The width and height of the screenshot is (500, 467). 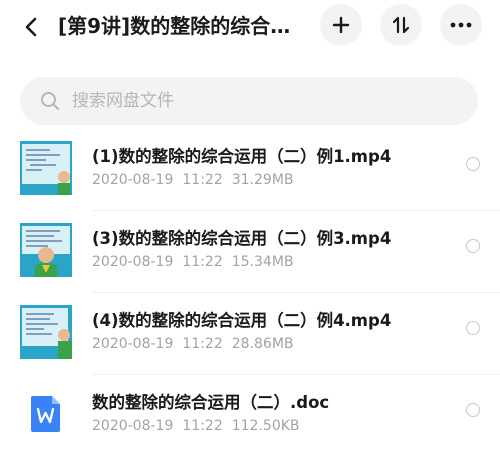 What do you see at coordinates (242, 156) in the screenshot?
I see `file-name: (1)数的整除的综合运用（二）例1.mp4` at bounding box center [242, 156].